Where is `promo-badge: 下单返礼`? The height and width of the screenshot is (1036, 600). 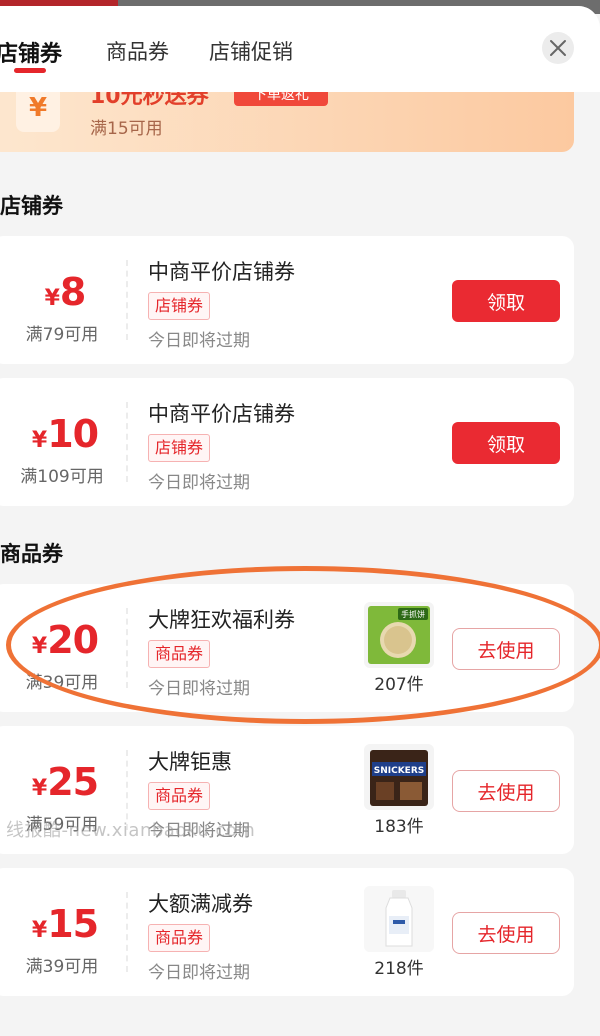
promo-badge: 下单返礼 is located at coordinates (281, 99).